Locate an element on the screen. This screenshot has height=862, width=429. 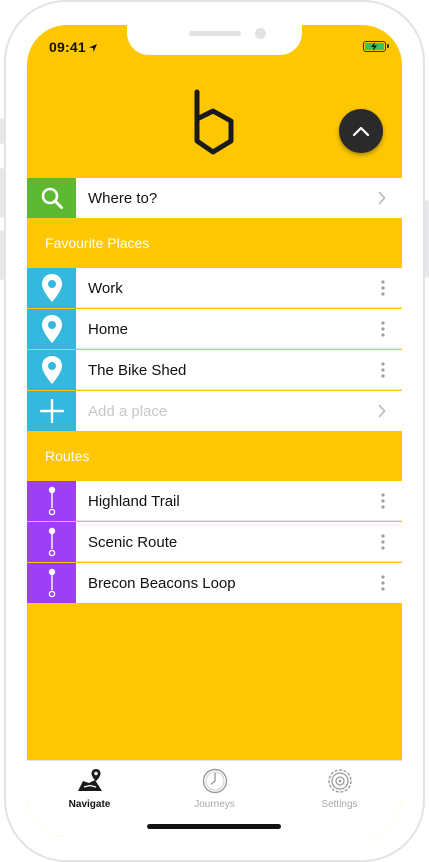
map-icon is located at coordinates (89, 780).